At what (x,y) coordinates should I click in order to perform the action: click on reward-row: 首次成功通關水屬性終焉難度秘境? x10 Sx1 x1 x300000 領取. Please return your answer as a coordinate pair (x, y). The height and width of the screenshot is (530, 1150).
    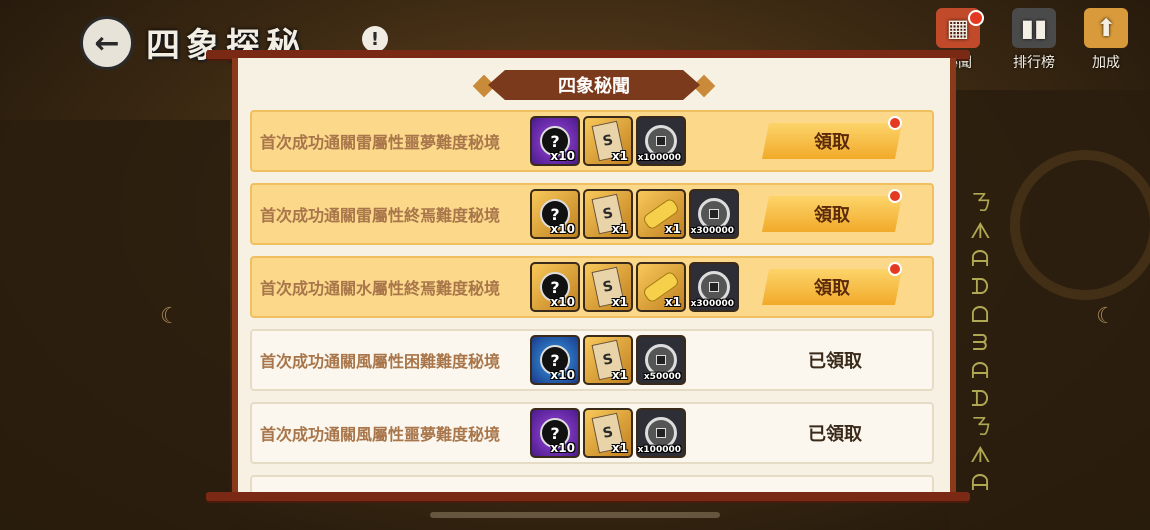
    Looking at the image, I should click on (592, 287).